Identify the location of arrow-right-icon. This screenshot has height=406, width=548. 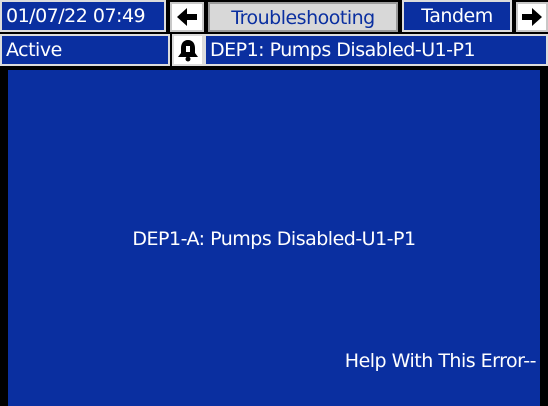
(532, 17).